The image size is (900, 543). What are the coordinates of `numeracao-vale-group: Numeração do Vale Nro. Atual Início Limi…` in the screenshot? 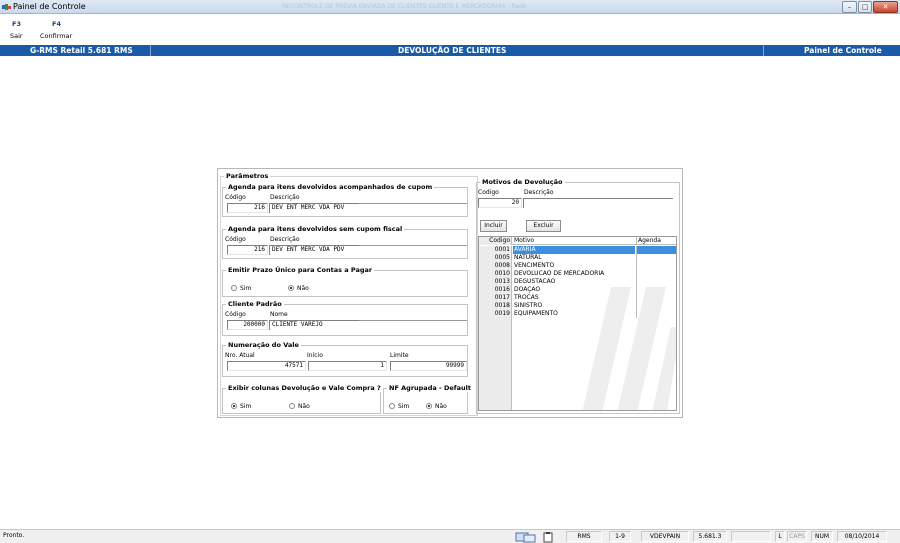 It's located at (345, 359).